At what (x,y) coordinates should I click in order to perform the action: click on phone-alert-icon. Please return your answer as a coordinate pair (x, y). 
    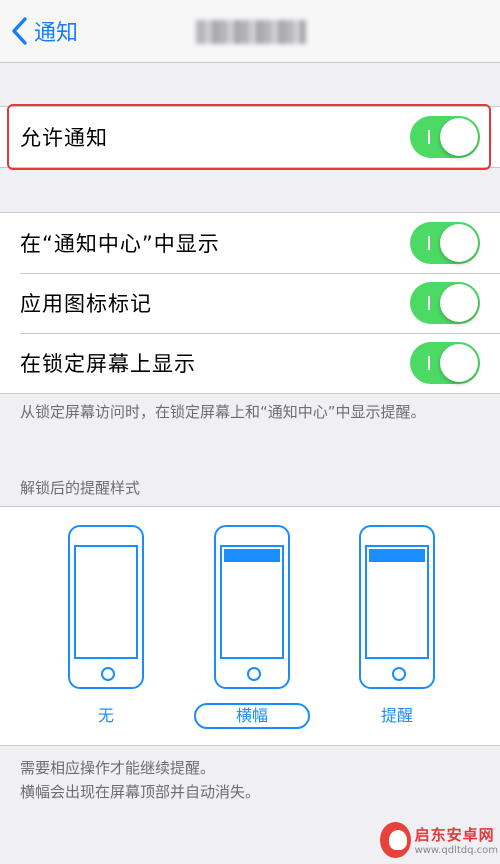
    Looking at the image, I should click on (397, 607).